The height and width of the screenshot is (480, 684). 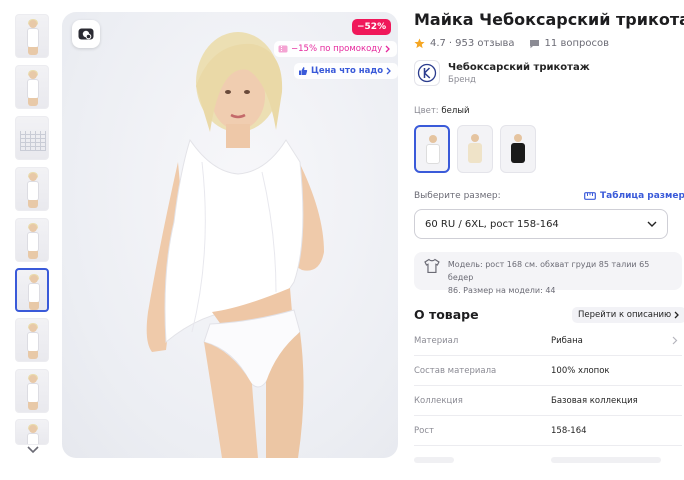 I want to click on ruler-icon, so click(x=590, y=196).